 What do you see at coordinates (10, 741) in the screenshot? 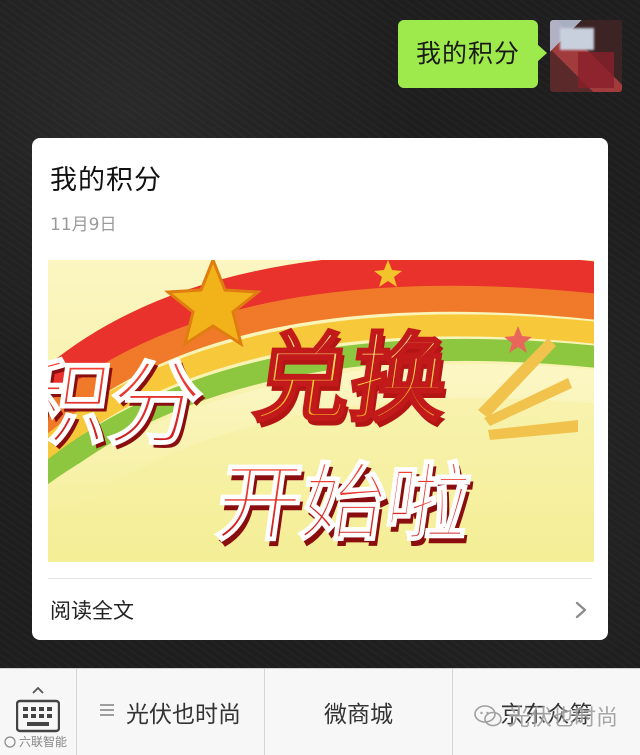
I see `corner-logo-icon` at bounding box center [10, 741].